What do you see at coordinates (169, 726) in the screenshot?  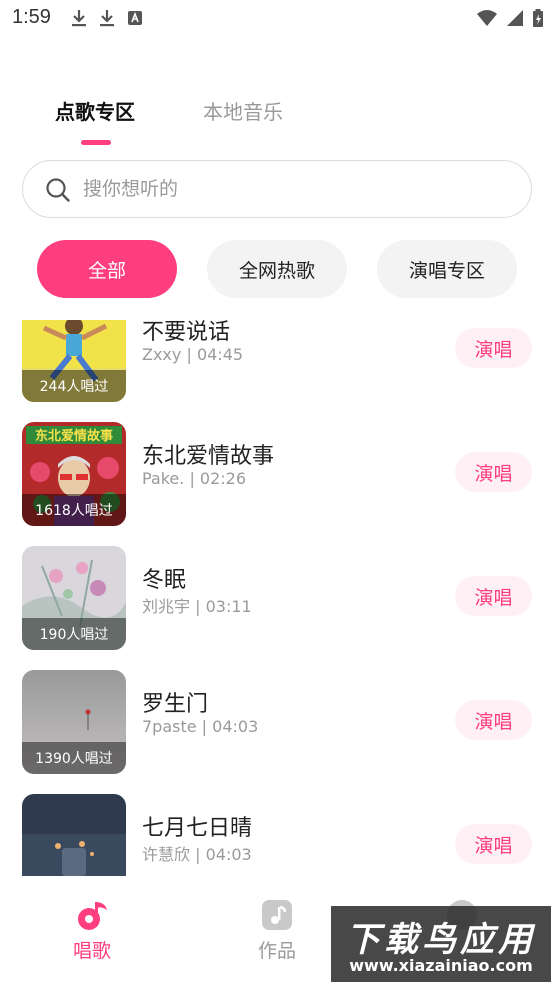 I see `song-artist: 7paste` at bounding box center [169, 726].